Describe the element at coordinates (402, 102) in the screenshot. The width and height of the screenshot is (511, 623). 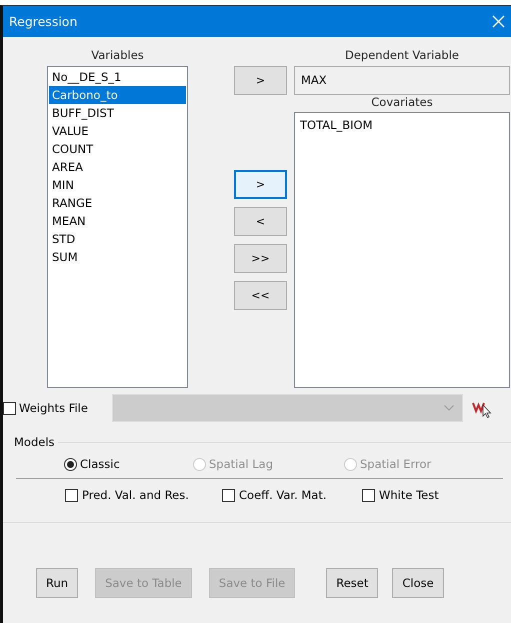
I see `list-label: Covariates` at that location.